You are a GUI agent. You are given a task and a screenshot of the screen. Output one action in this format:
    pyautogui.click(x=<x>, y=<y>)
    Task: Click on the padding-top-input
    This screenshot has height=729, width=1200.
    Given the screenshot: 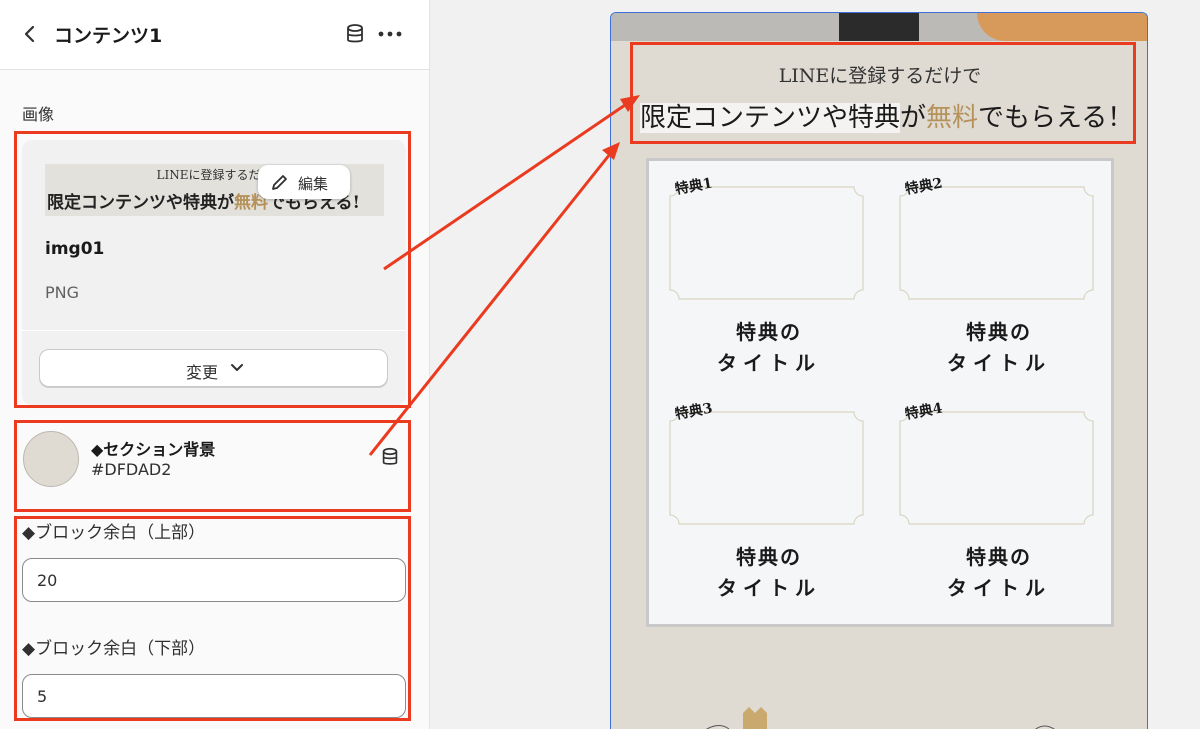 What is the action you would take?
    pyautogui.click(x=214, y=580)
    